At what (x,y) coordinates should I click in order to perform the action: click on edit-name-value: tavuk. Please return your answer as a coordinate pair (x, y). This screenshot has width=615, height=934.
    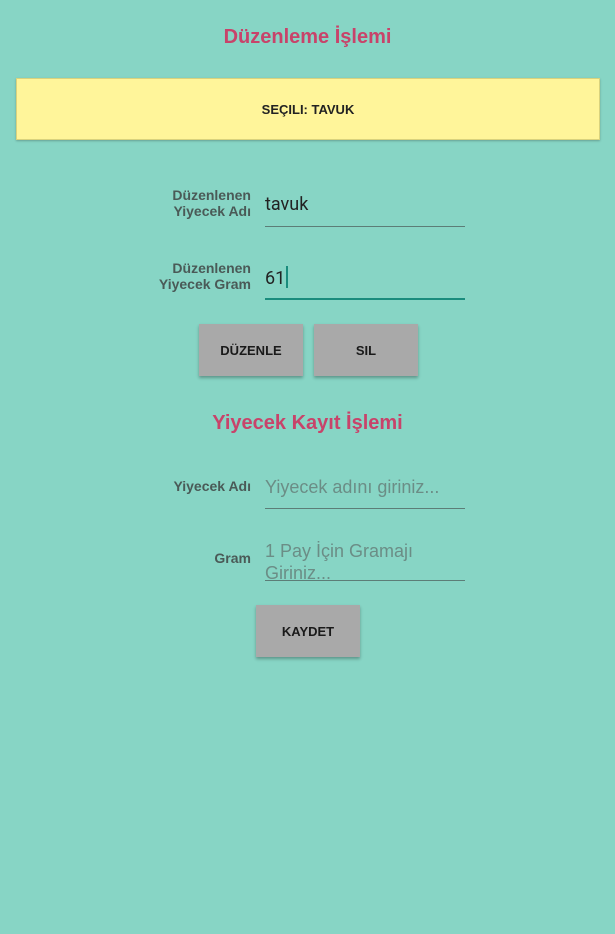
    Looking at the image, I should click on (287, 204).